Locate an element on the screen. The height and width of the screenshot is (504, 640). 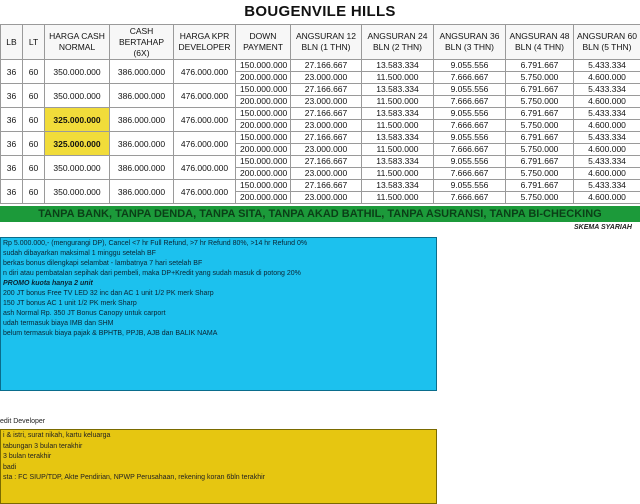
column-header: ANGSURAN 36 BLN (3 THN) is located at coordinates (470, 42).